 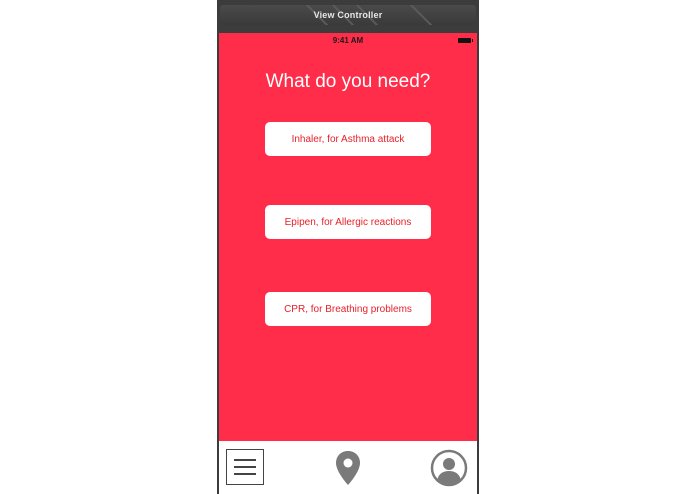 I want to click on inhaler-button-label: Inhaler, for Asthma attack, so click(x=348, y=139).